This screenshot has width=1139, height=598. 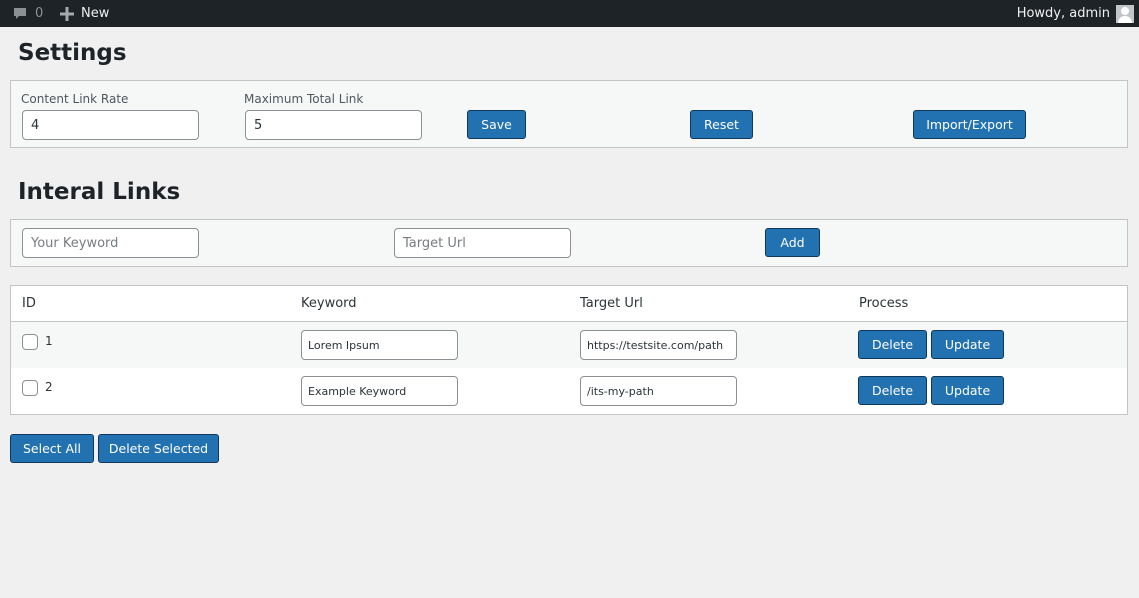 I want to click on account-menu: Howdy, admin, so click(x=1075, y=13).